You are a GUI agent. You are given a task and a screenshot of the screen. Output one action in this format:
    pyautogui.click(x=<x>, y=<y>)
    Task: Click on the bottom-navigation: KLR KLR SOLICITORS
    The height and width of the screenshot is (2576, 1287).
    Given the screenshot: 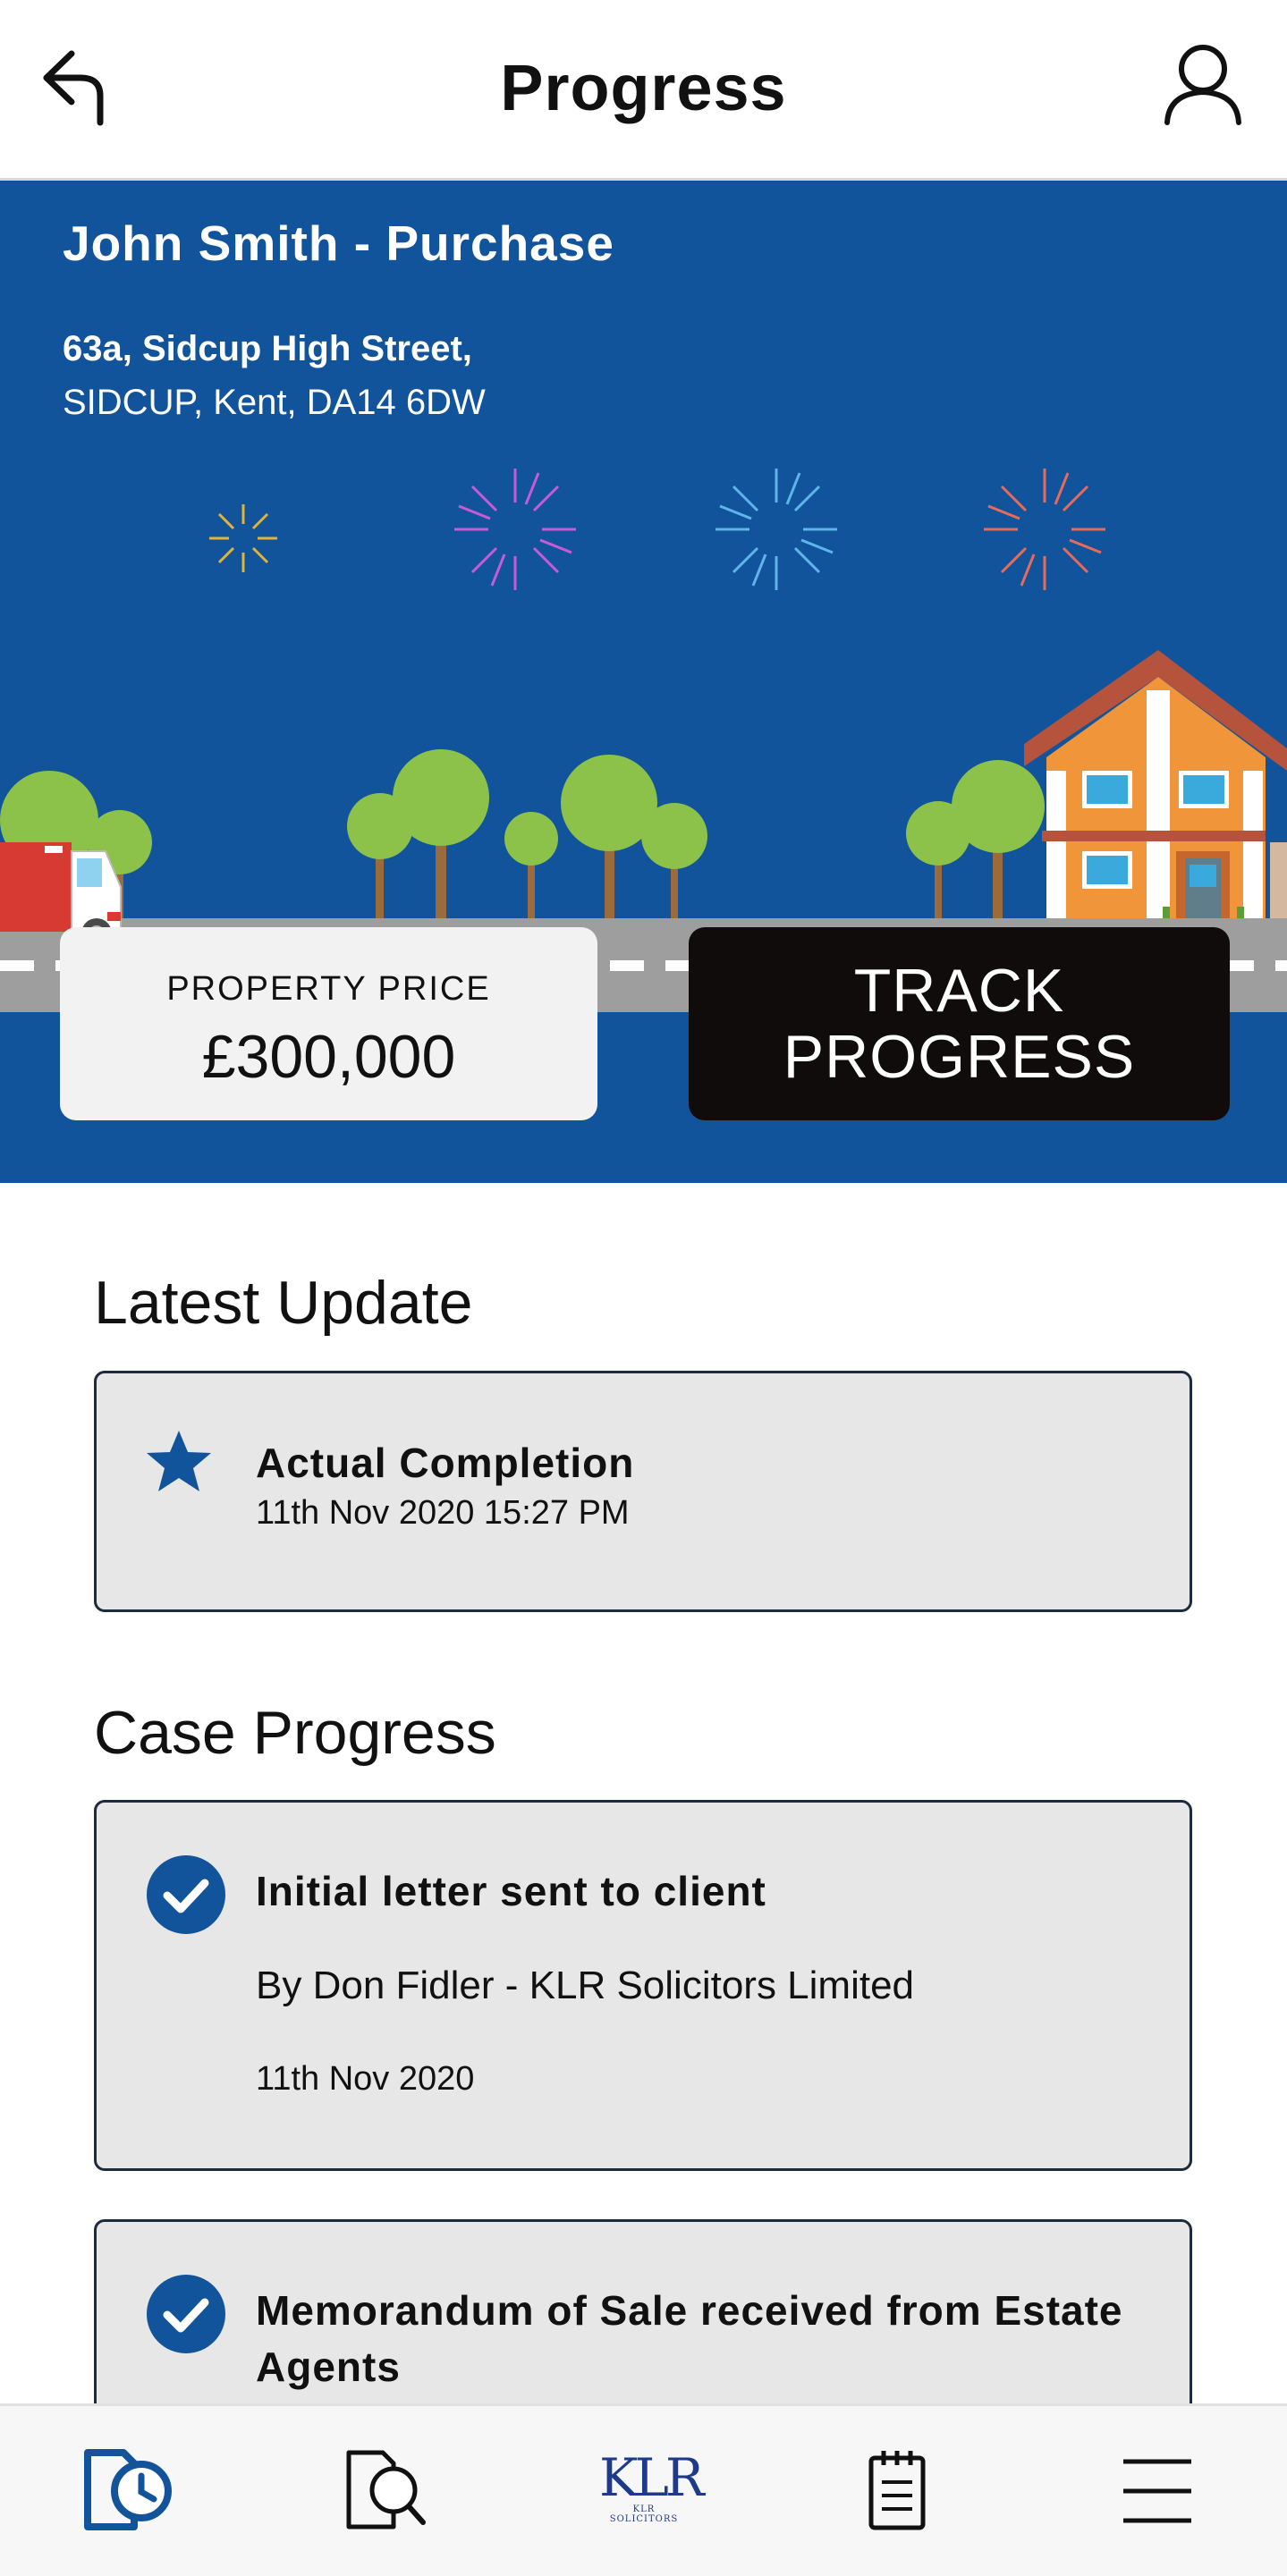 What is the action you would take?
    pyautogui.click(x=643, y=2489)
    